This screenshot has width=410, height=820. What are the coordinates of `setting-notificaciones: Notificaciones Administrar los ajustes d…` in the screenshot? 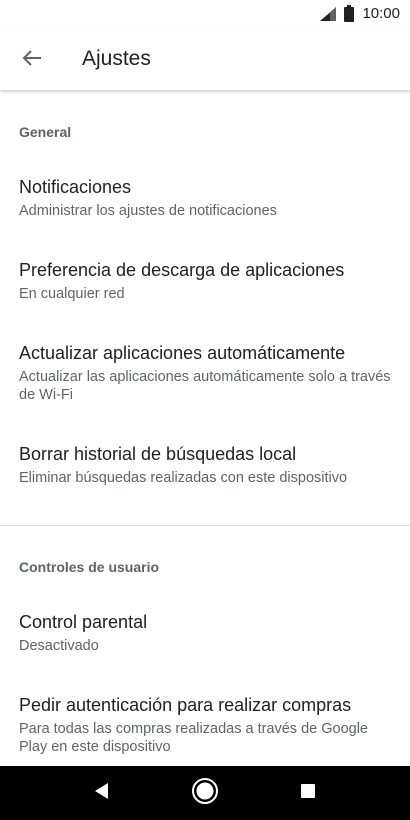 It's located at (205, 200).